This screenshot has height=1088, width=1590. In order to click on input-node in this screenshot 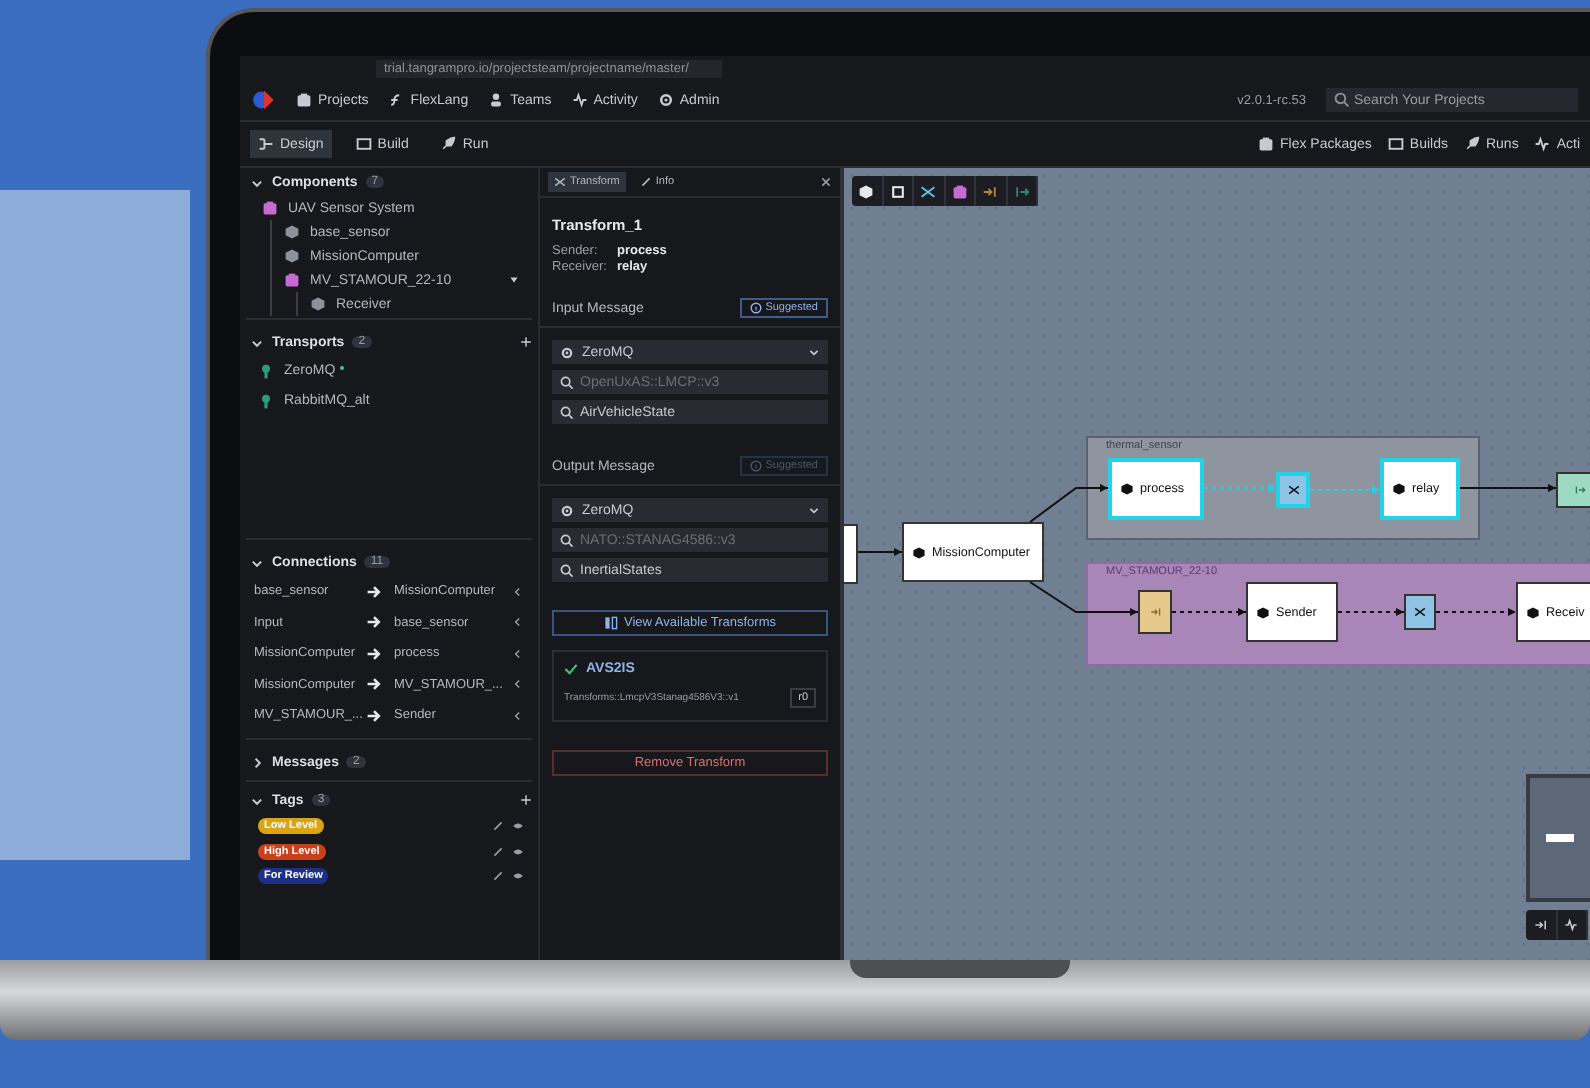, I will do `click(1155, 612)`.